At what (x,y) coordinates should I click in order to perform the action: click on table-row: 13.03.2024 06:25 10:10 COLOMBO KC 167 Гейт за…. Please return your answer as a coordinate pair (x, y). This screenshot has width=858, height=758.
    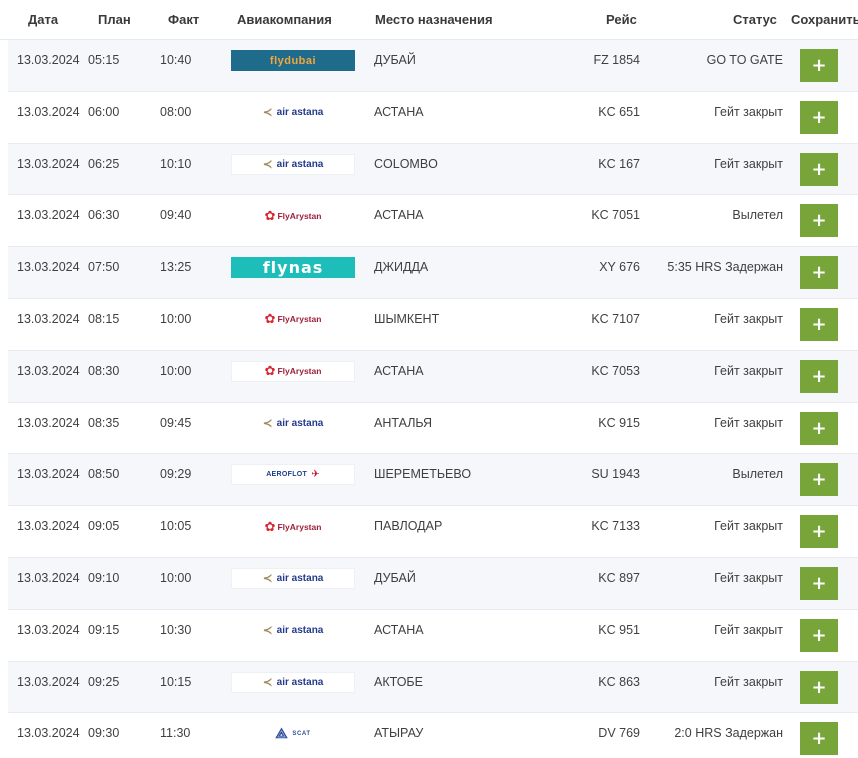
    Looking at the image, I should click on (433, 169).